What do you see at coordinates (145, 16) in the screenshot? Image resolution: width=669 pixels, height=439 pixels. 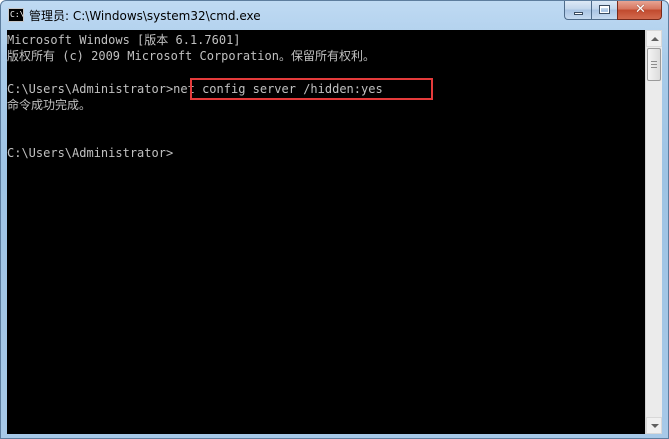 I see `window-title: 管理员: C:\Windows\system32\cmd.exe` at bounding box center [145, 16].